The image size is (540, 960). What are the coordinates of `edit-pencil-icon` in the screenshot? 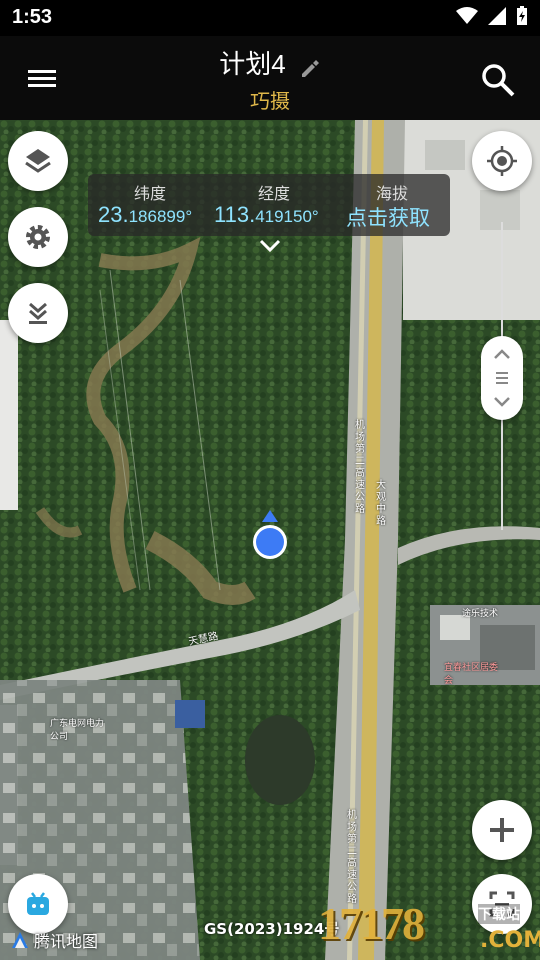 It's located at (310, 69).